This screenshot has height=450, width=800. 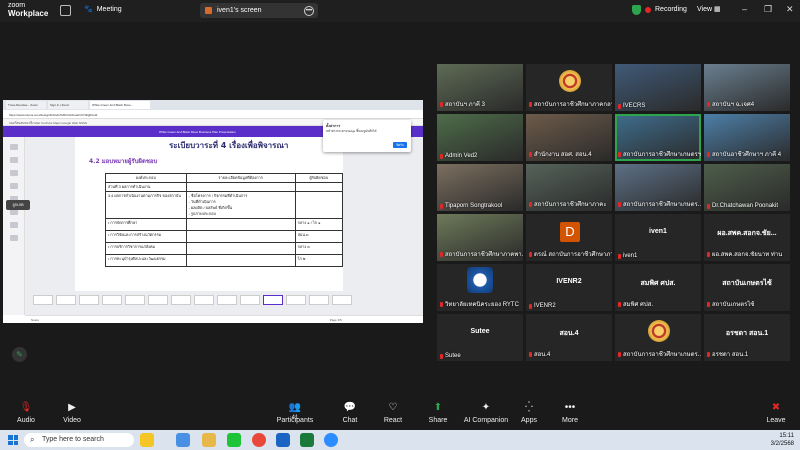 What do you see at coordinates (747, 137) in the screenshot?
I see `participant-tile: สถาบันอาชีวศึกษาฯ ภาคี 4` at bounding box center [747, 137].